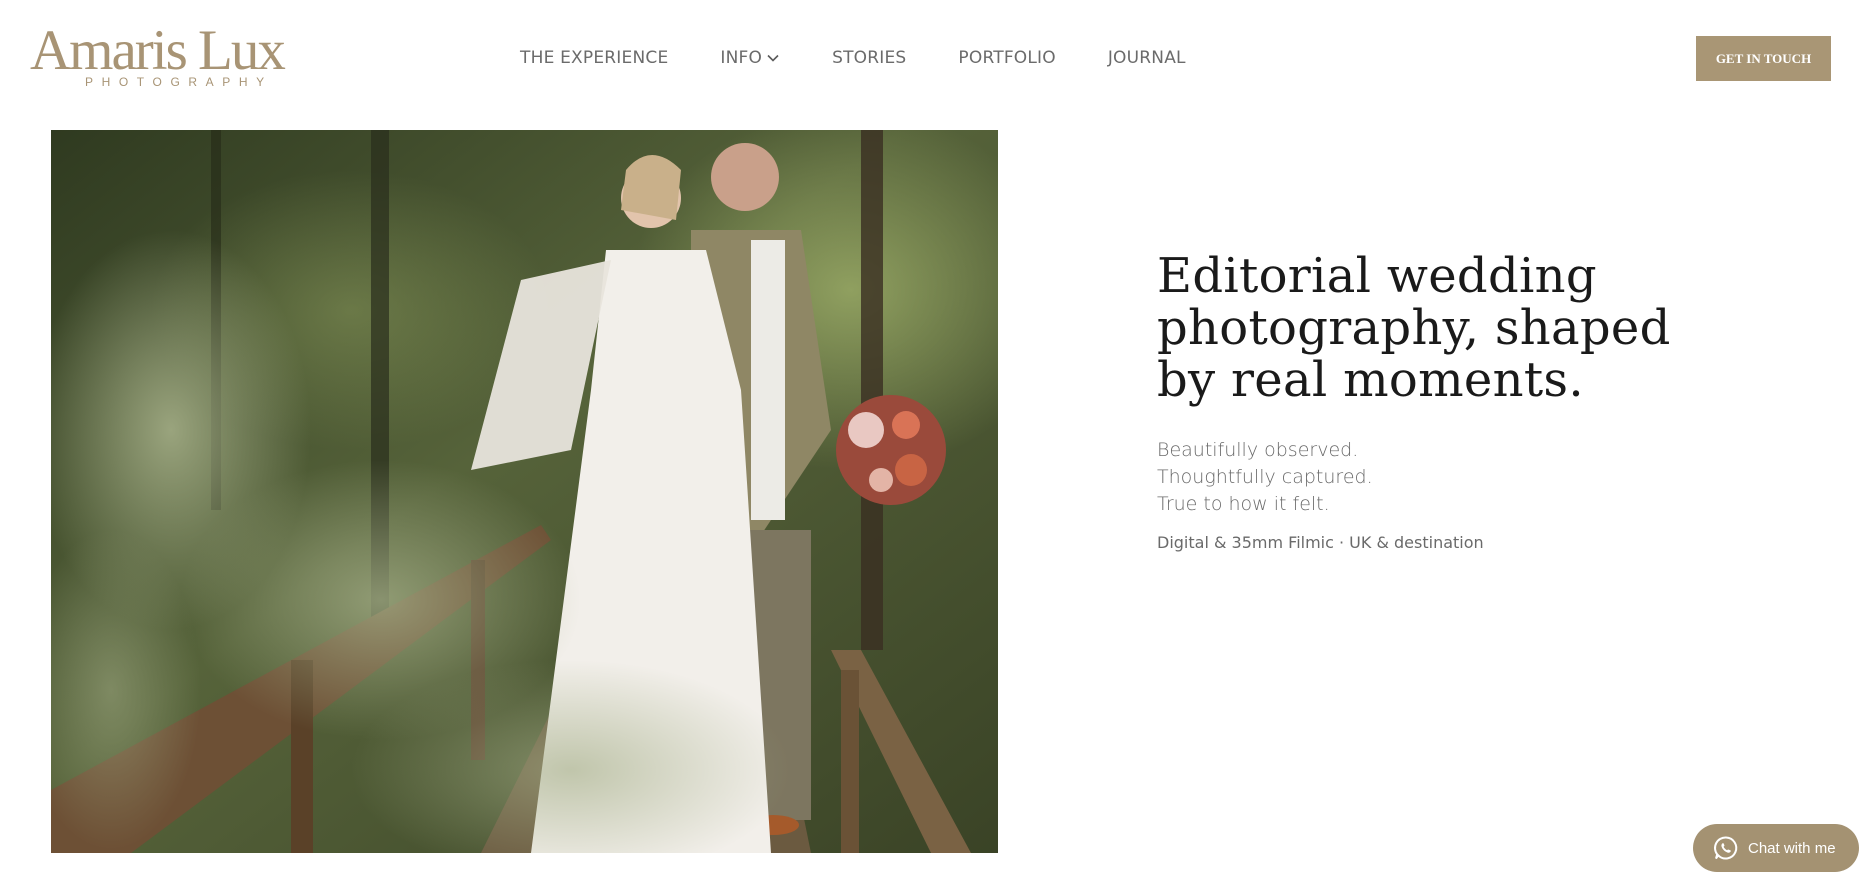  I want to click on hero-headline-line: by real moments., so click(1370, 380).